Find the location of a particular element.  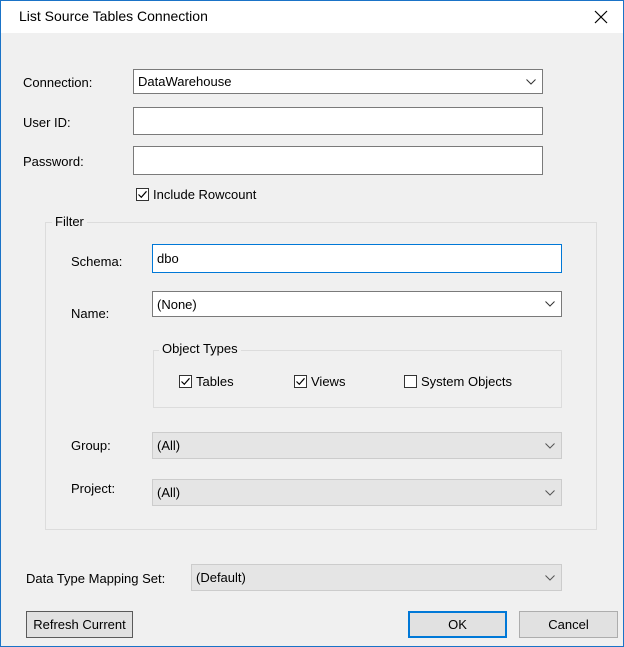

system-objects-label: System Objects is located at coordinates (467, 381).